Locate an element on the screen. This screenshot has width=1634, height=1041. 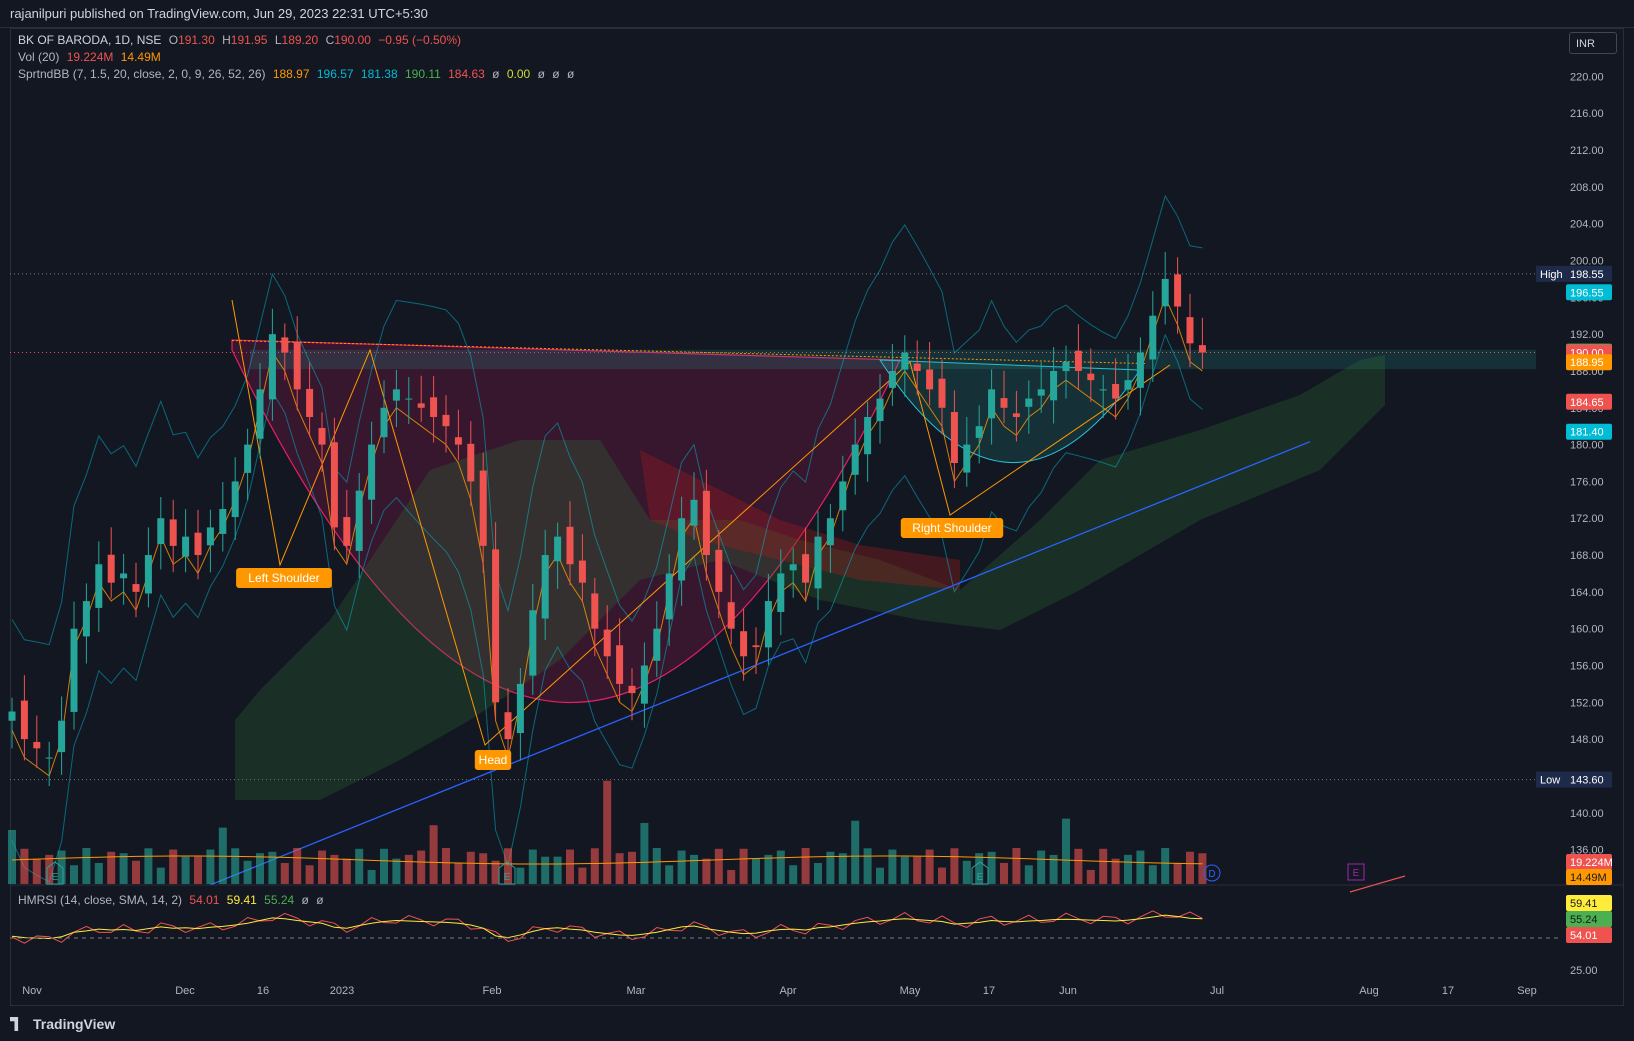
neckline-zone is located at coordinates (893, 359).